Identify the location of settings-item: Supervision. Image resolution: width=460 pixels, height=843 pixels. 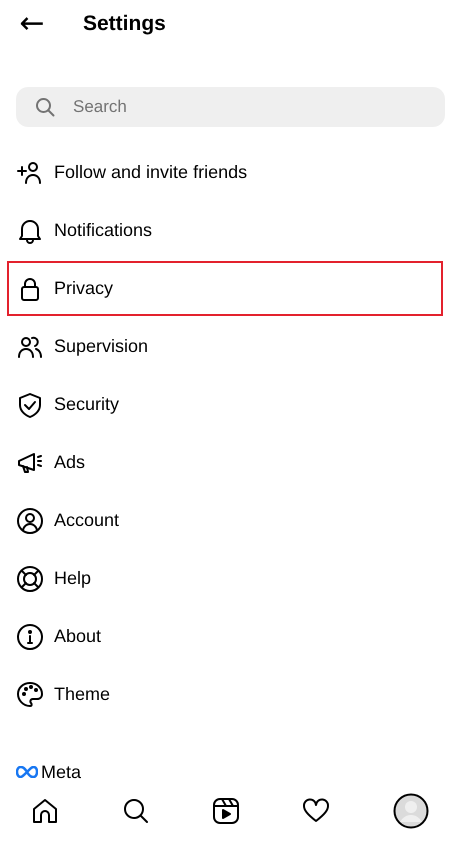
(101, 346).